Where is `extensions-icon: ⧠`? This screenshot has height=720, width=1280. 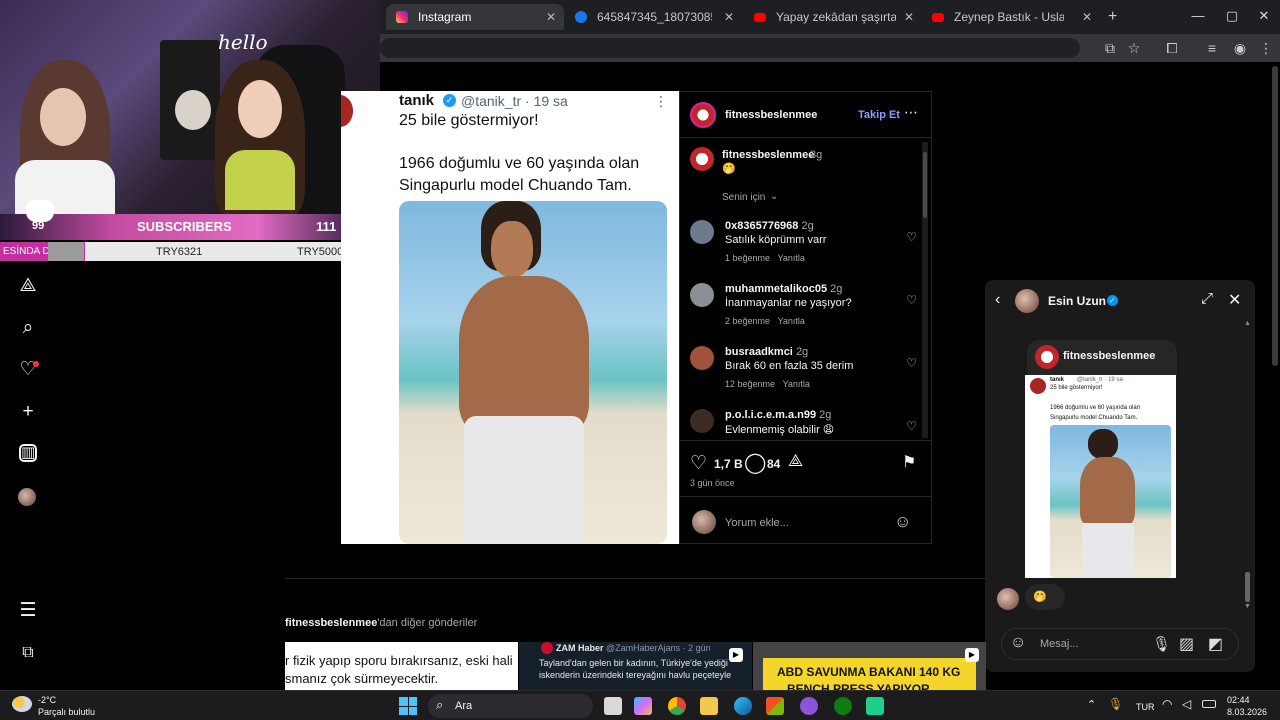 extensions-icon: ⧠ is located at coordinates (1172, 48).